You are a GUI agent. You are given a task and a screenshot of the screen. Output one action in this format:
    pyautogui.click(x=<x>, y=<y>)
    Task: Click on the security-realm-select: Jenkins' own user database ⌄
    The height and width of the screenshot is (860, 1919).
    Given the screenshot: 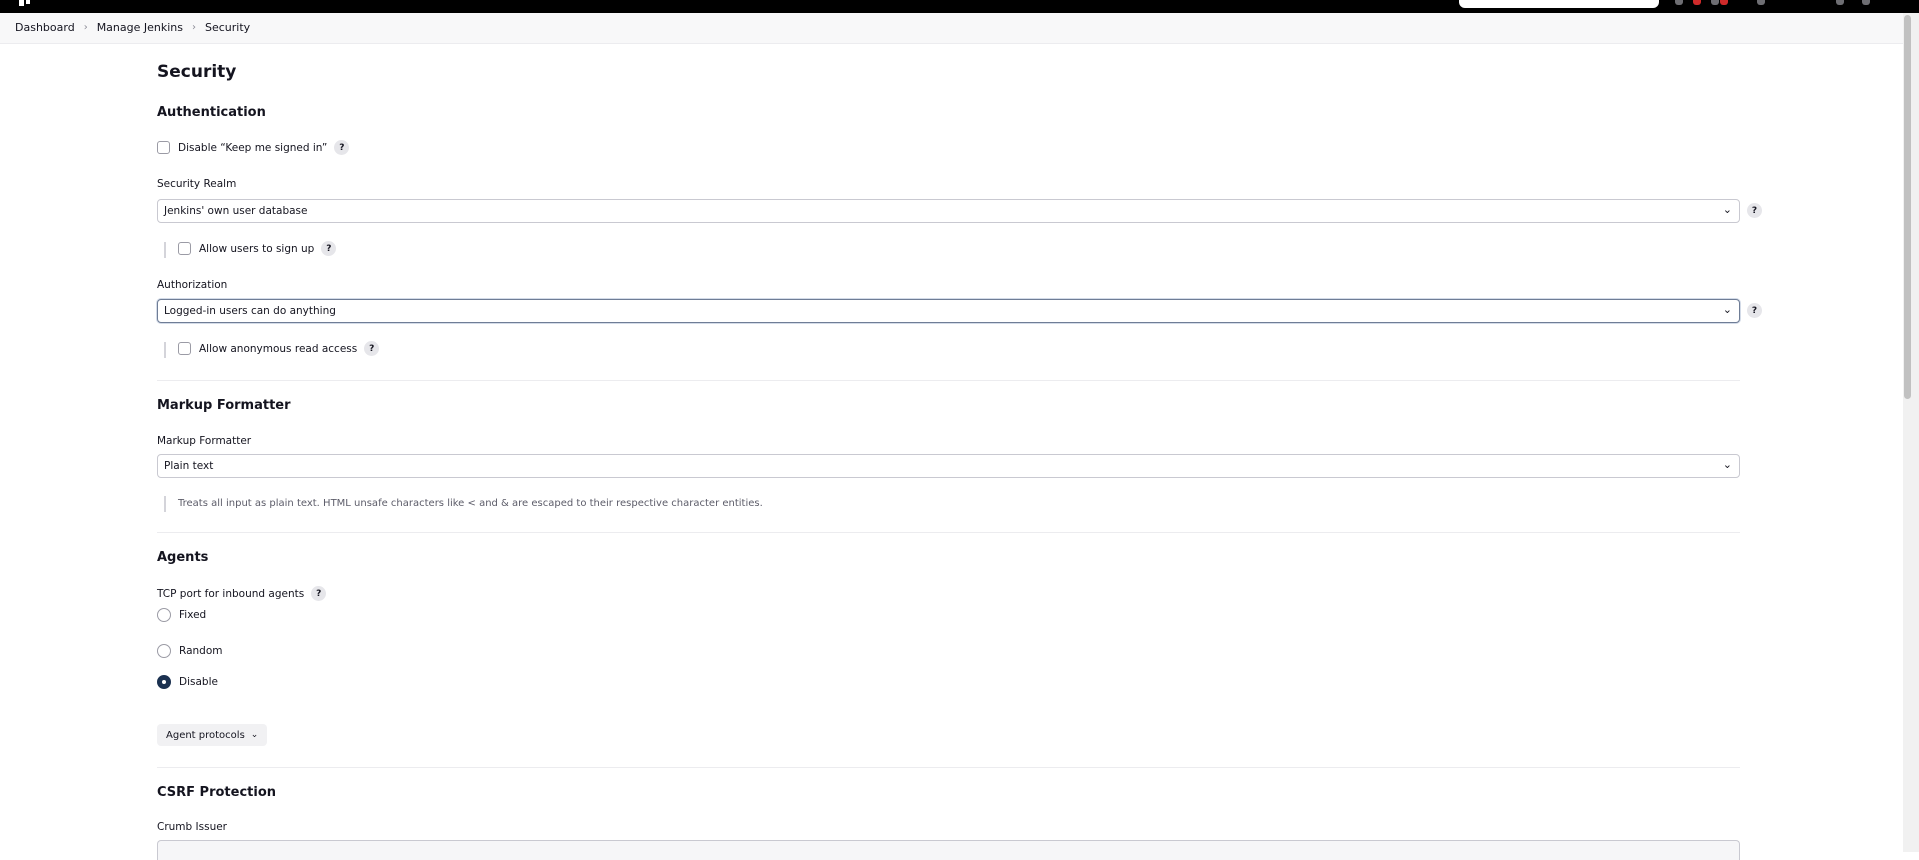 What is the action you would take?
    pyautogui.click(x=948, y=211)
    